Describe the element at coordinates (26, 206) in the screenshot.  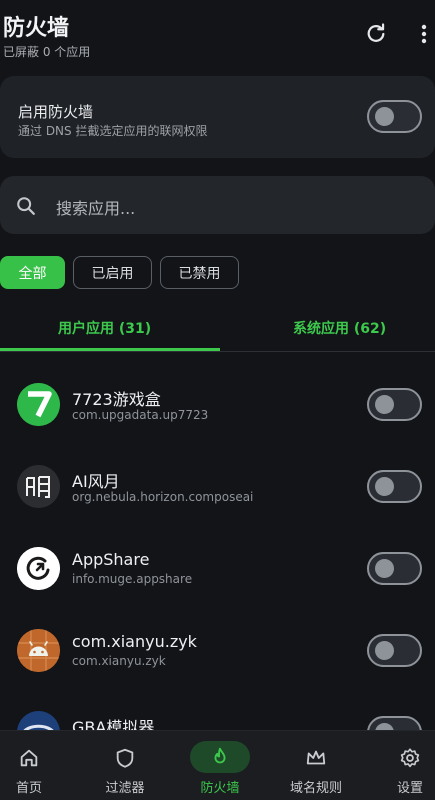
I see `search-icon` at that location.